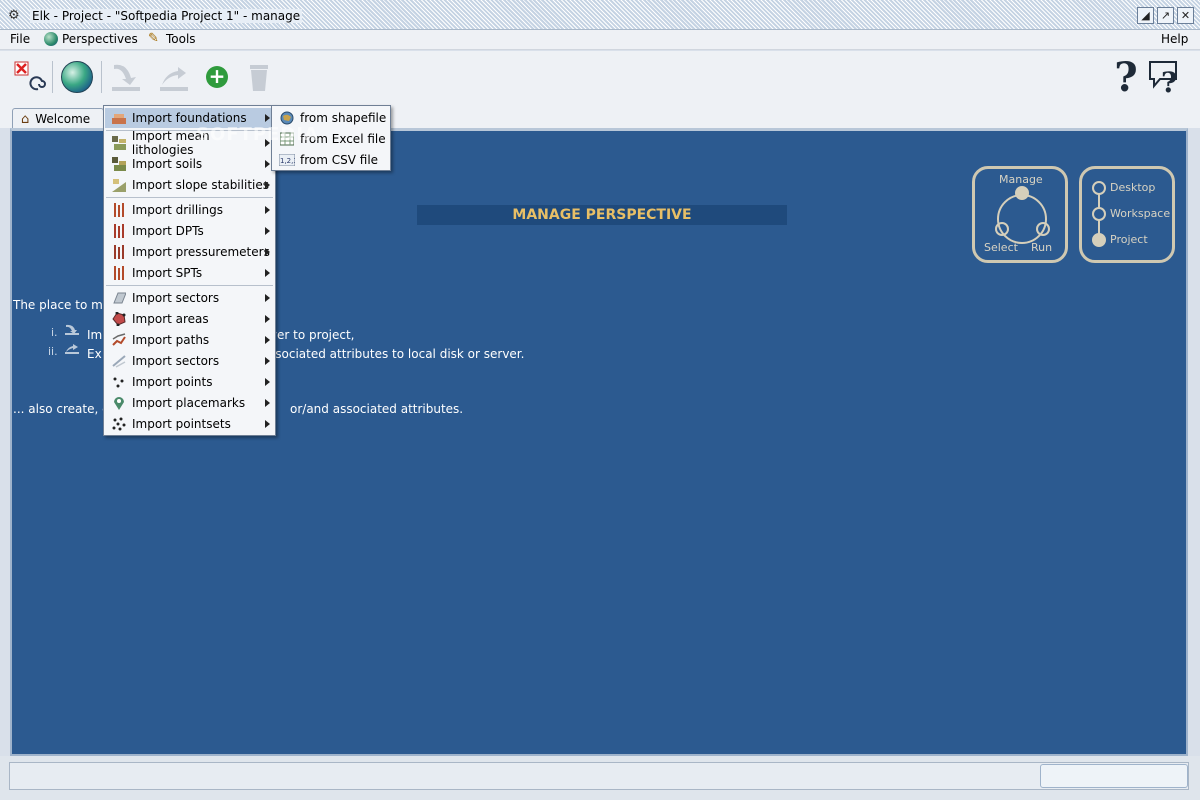 Image resolution: width=1200 pixels, height=800 pixels. Describe the element at coordinates (1099, 240) in the screenshot. I see `project-node` at that location.